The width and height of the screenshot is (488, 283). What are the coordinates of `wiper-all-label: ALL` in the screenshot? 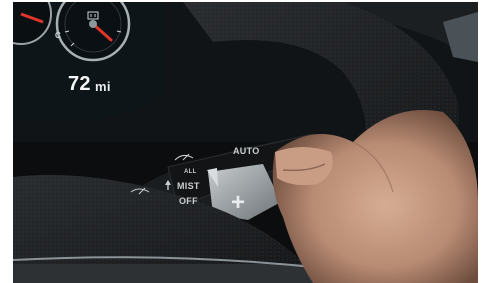 It's located at (190, 172).